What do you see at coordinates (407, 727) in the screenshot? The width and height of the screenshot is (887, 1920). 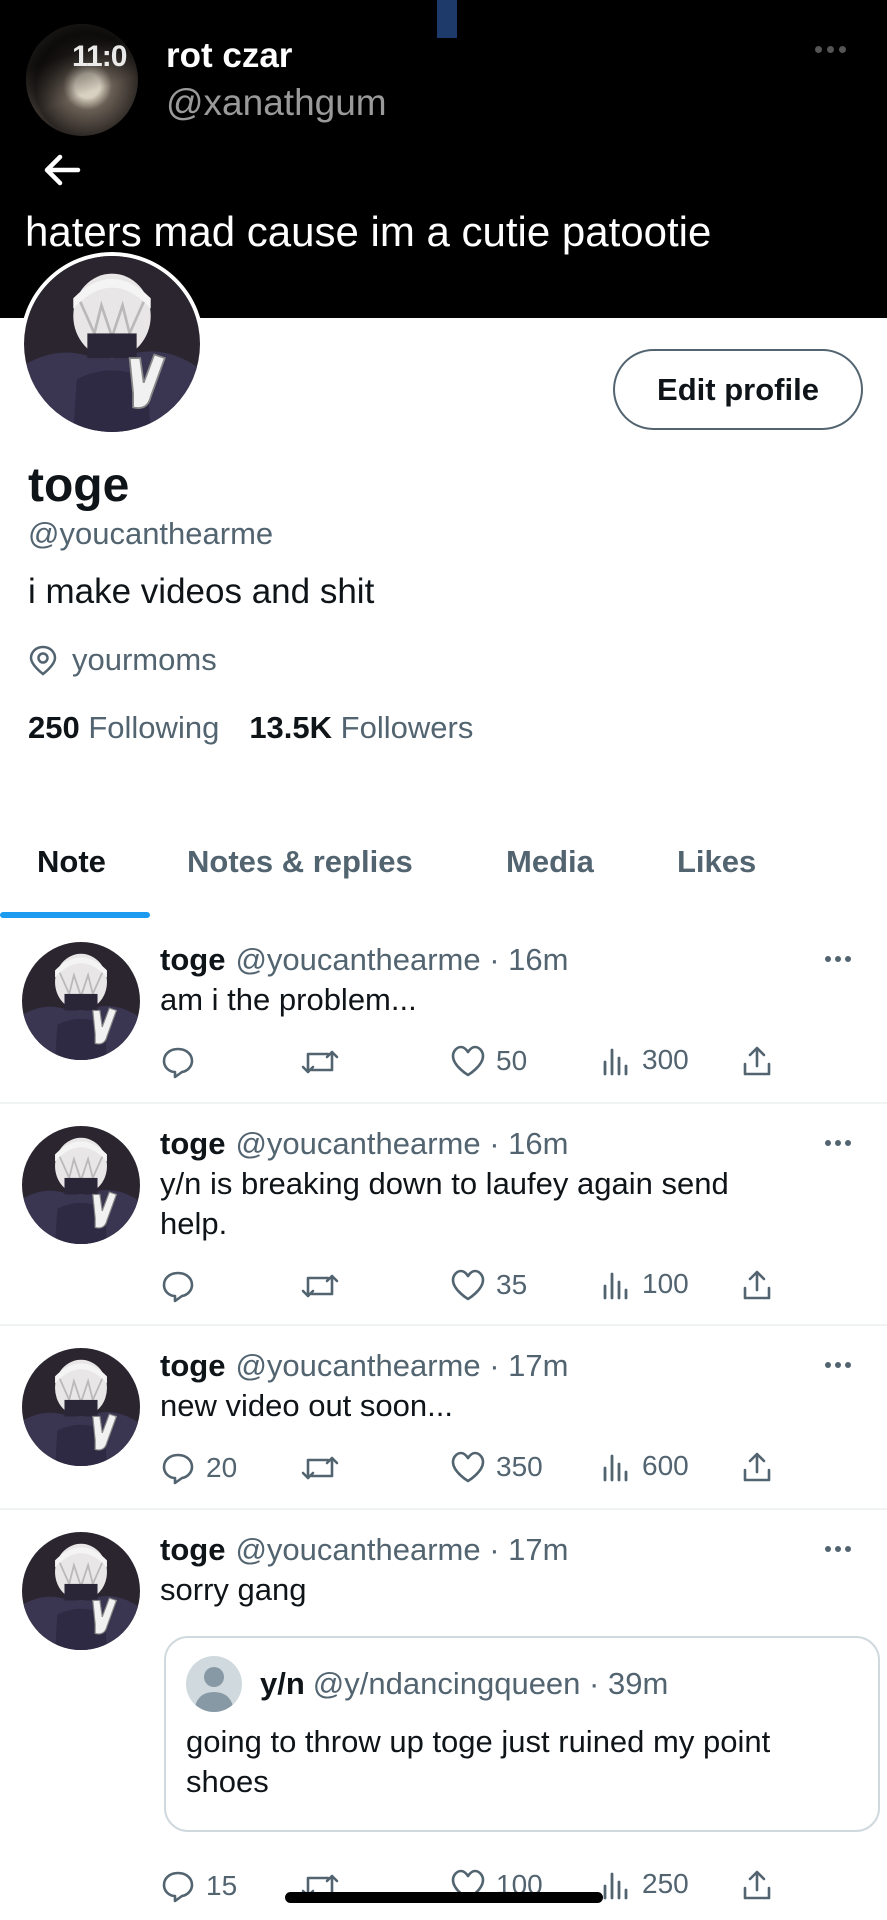 I see `followers-label: Followers` at bounding box center [407, 727].